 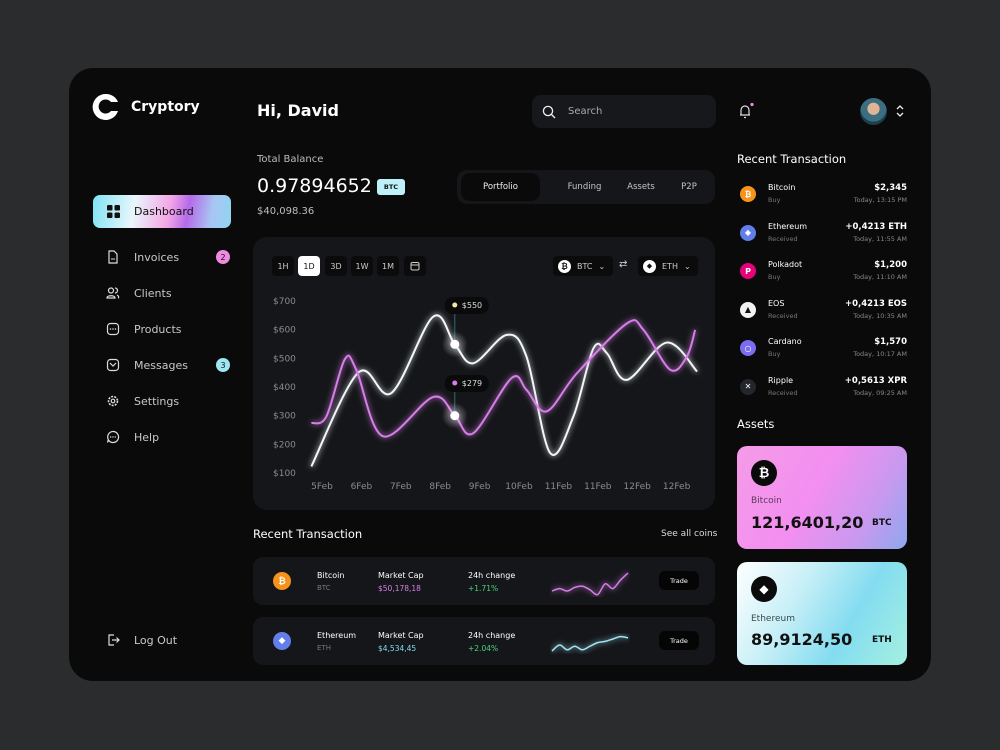 I want to click on chat-icon, so click(x=113, y=437).